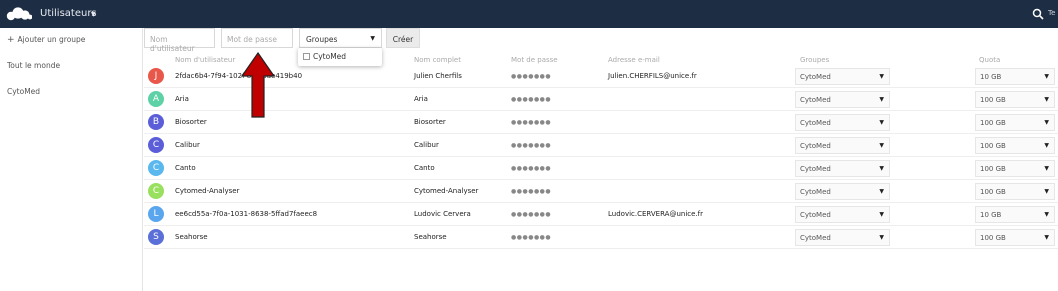  What do you see at coordinates (239, 76) in the screenshot?
I see `username-cell: 2fdac6b4-7f94-102f-86 7bae419b40` at bounding box center [239, 76].